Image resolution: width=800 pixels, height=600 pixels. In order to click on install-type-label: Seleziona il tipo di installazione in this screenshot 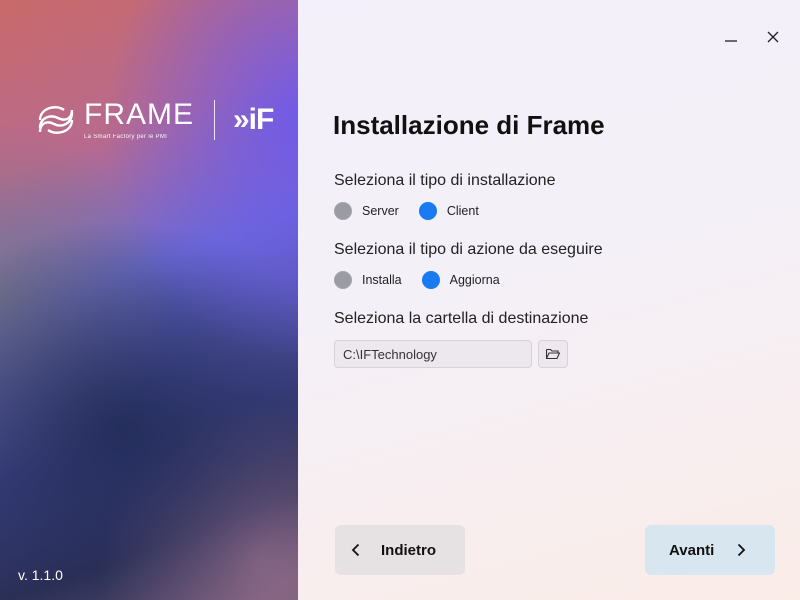, I will do `click(445, 180)`.